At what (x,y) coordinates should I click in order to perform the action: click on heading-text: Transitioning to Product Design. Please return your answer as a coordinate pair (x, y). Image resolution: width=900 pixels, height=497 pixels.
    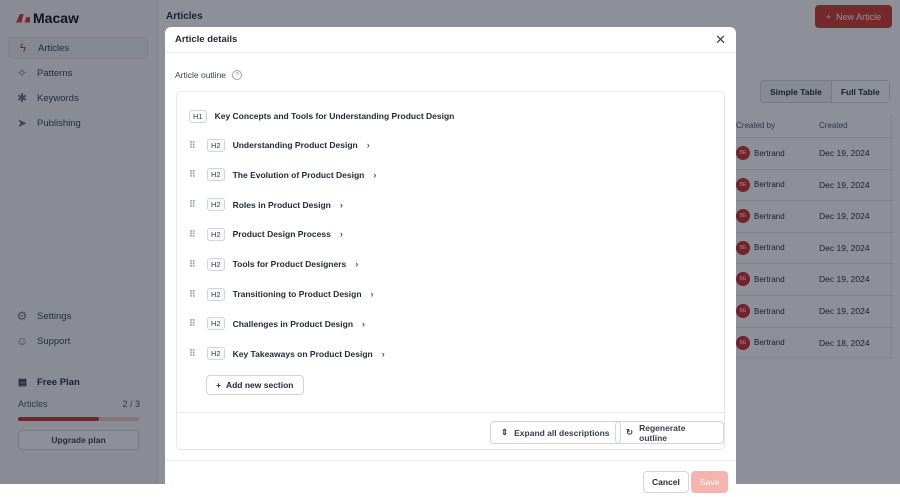
    Looking at the image, I should click on (297, 294).